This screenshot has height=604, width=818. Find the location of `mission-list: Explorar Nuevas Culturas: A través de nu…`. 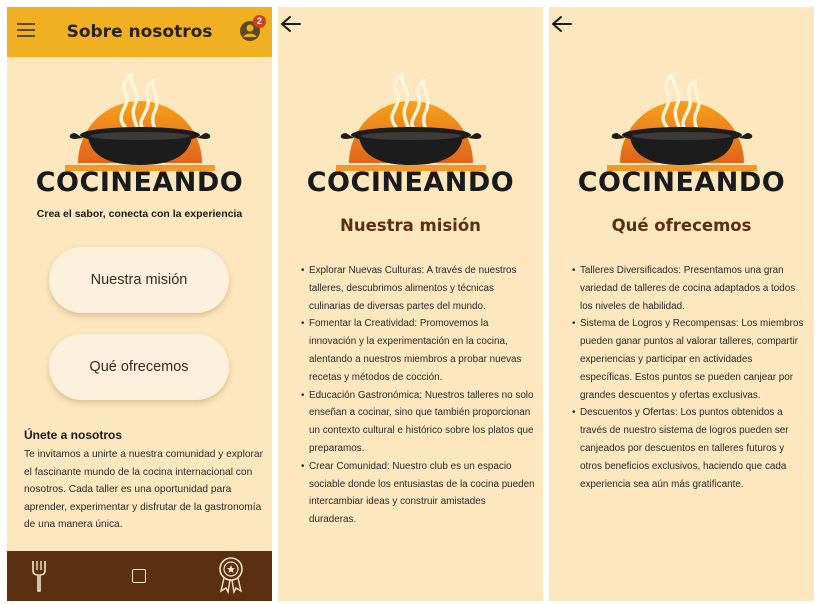

mission-list: Explorar Nuevas Culturas: A través de nu… is located at coordinates (418, 395).